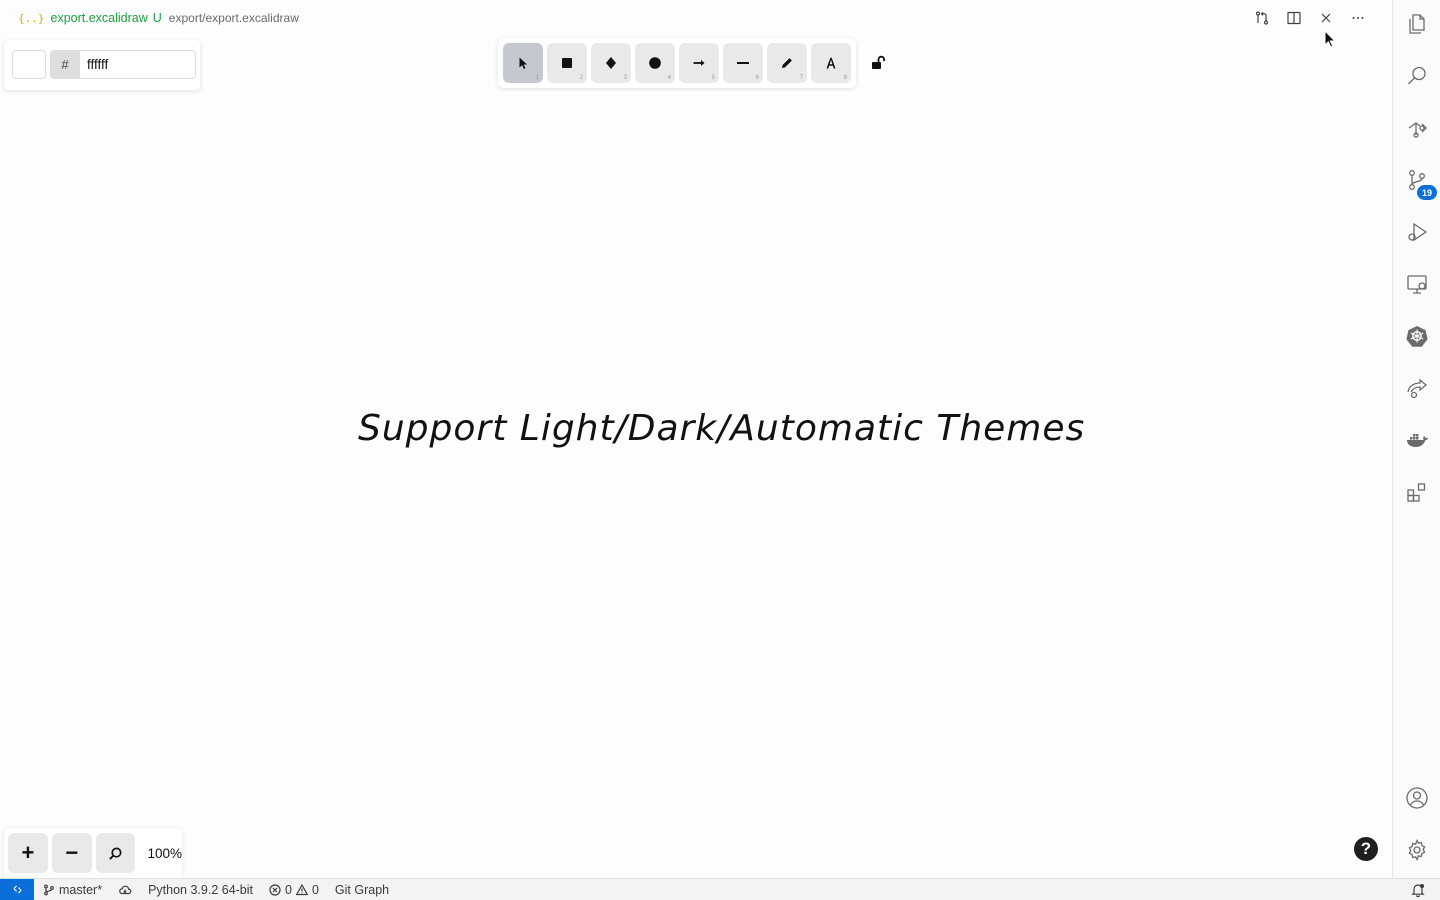 The width and height of the screenshot is (1440, 900). Describe the element at coordinates (315, 889) in the screenshot. I see `warning-count: 0` at that location.